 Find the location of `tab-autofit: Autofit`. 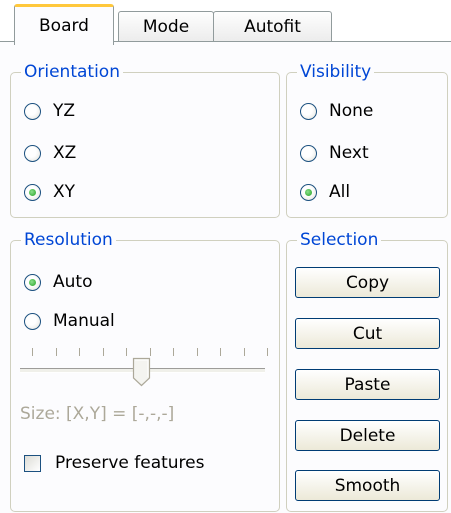

tab-autofit: Autofit is located at coordinates (272, 26).